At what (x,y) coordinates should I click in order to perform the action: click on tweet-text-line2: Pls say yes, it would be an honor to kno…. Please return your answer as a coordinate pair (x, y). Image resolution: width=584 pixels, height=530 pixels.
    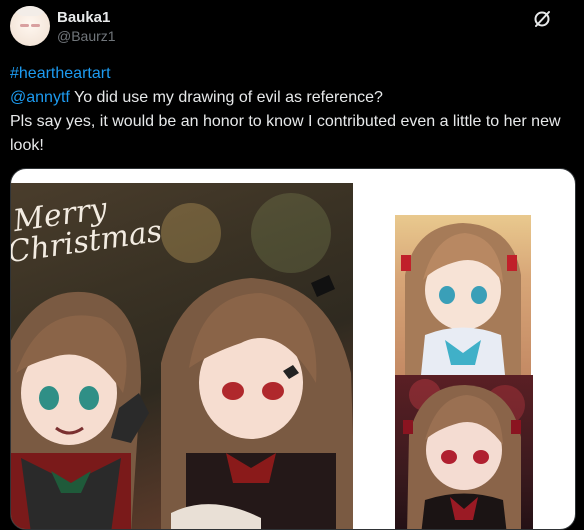
    Looking at the image, I should click on (285, 133).